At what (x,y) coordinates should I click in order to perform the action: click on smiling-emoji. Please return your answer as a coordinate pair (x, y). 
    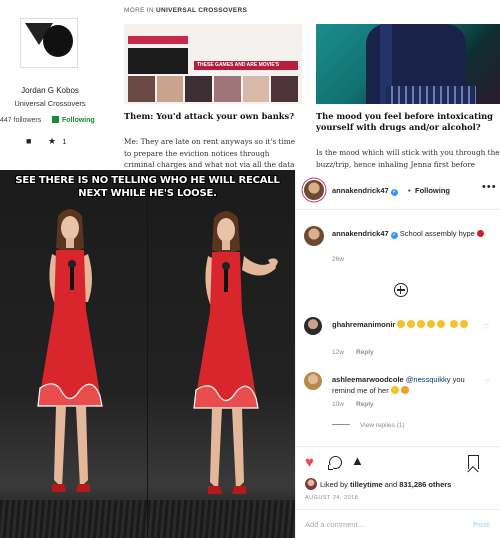
    Looking at the image, I should click on (394, 390).